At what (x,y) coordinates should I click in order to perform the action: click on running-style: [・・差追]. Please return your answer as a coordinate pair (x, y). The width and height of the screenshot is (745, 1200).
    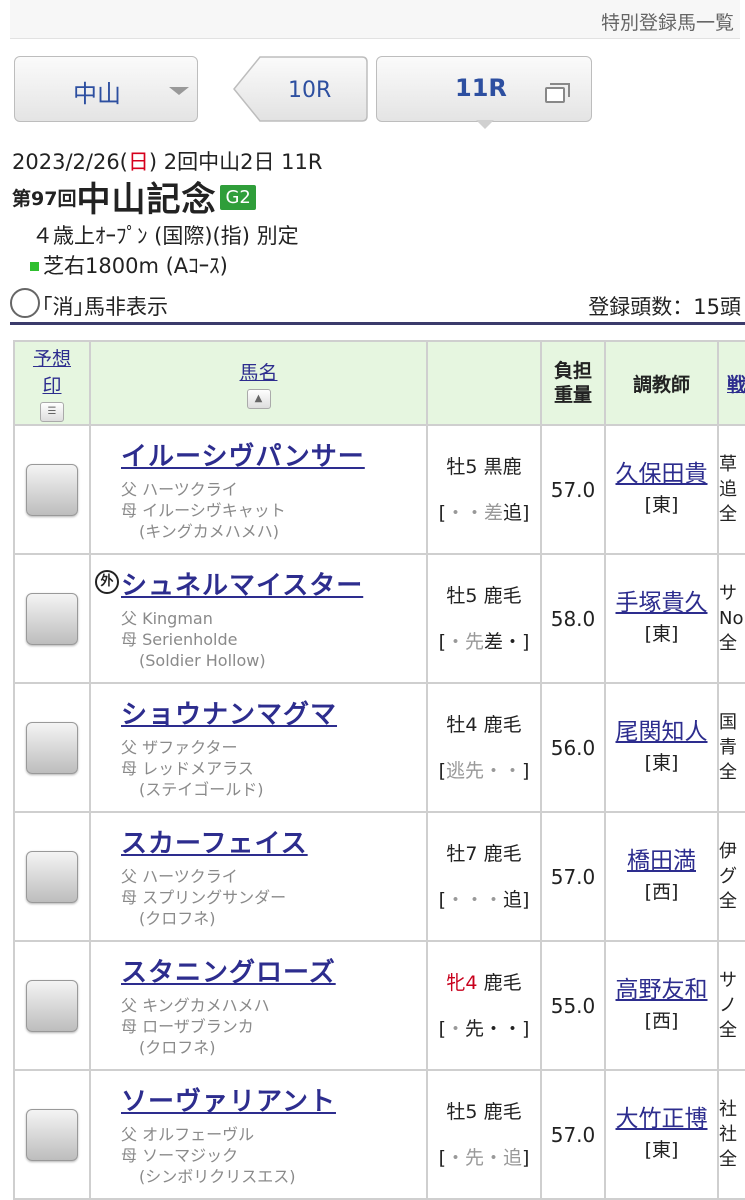
    Looking at the image, I should click on (484, 512).